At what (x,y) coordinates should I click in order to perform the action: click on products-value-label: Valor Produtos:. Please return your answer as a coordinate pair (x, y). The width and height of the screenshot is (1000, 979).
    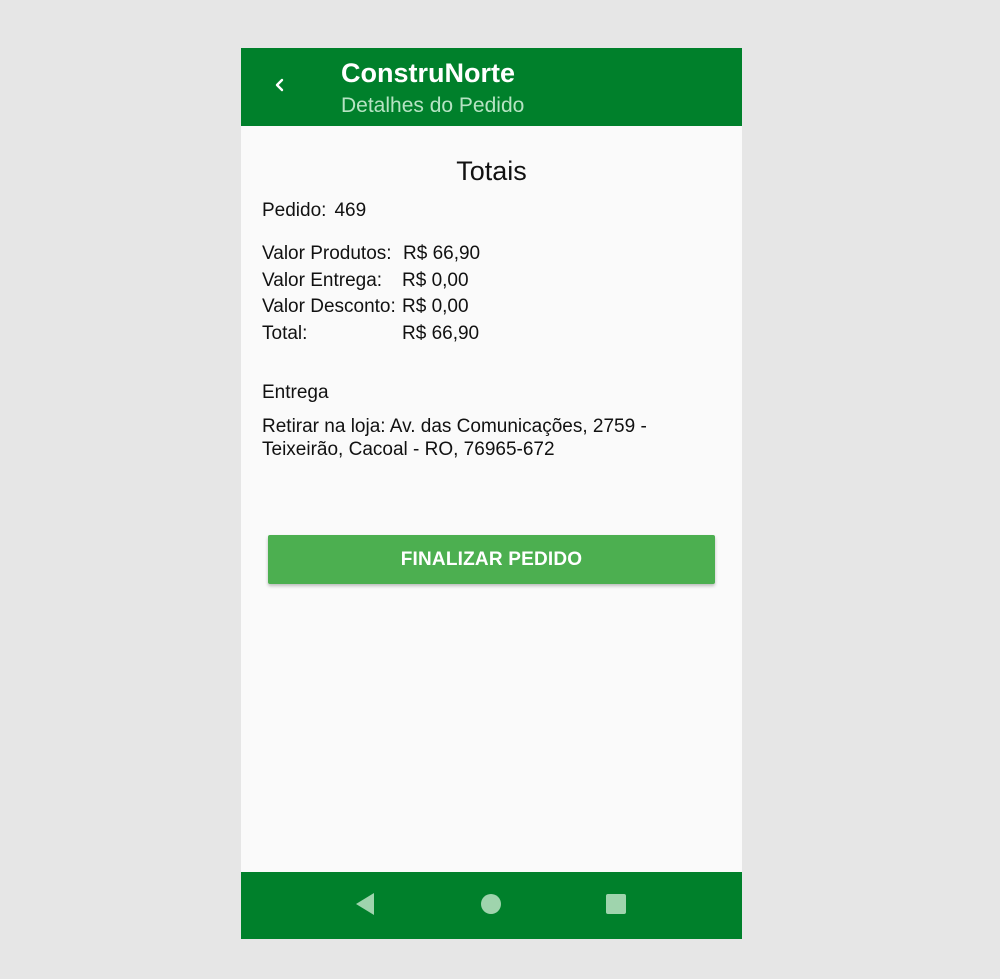
    Looking at the image, I should click on (327, 253).